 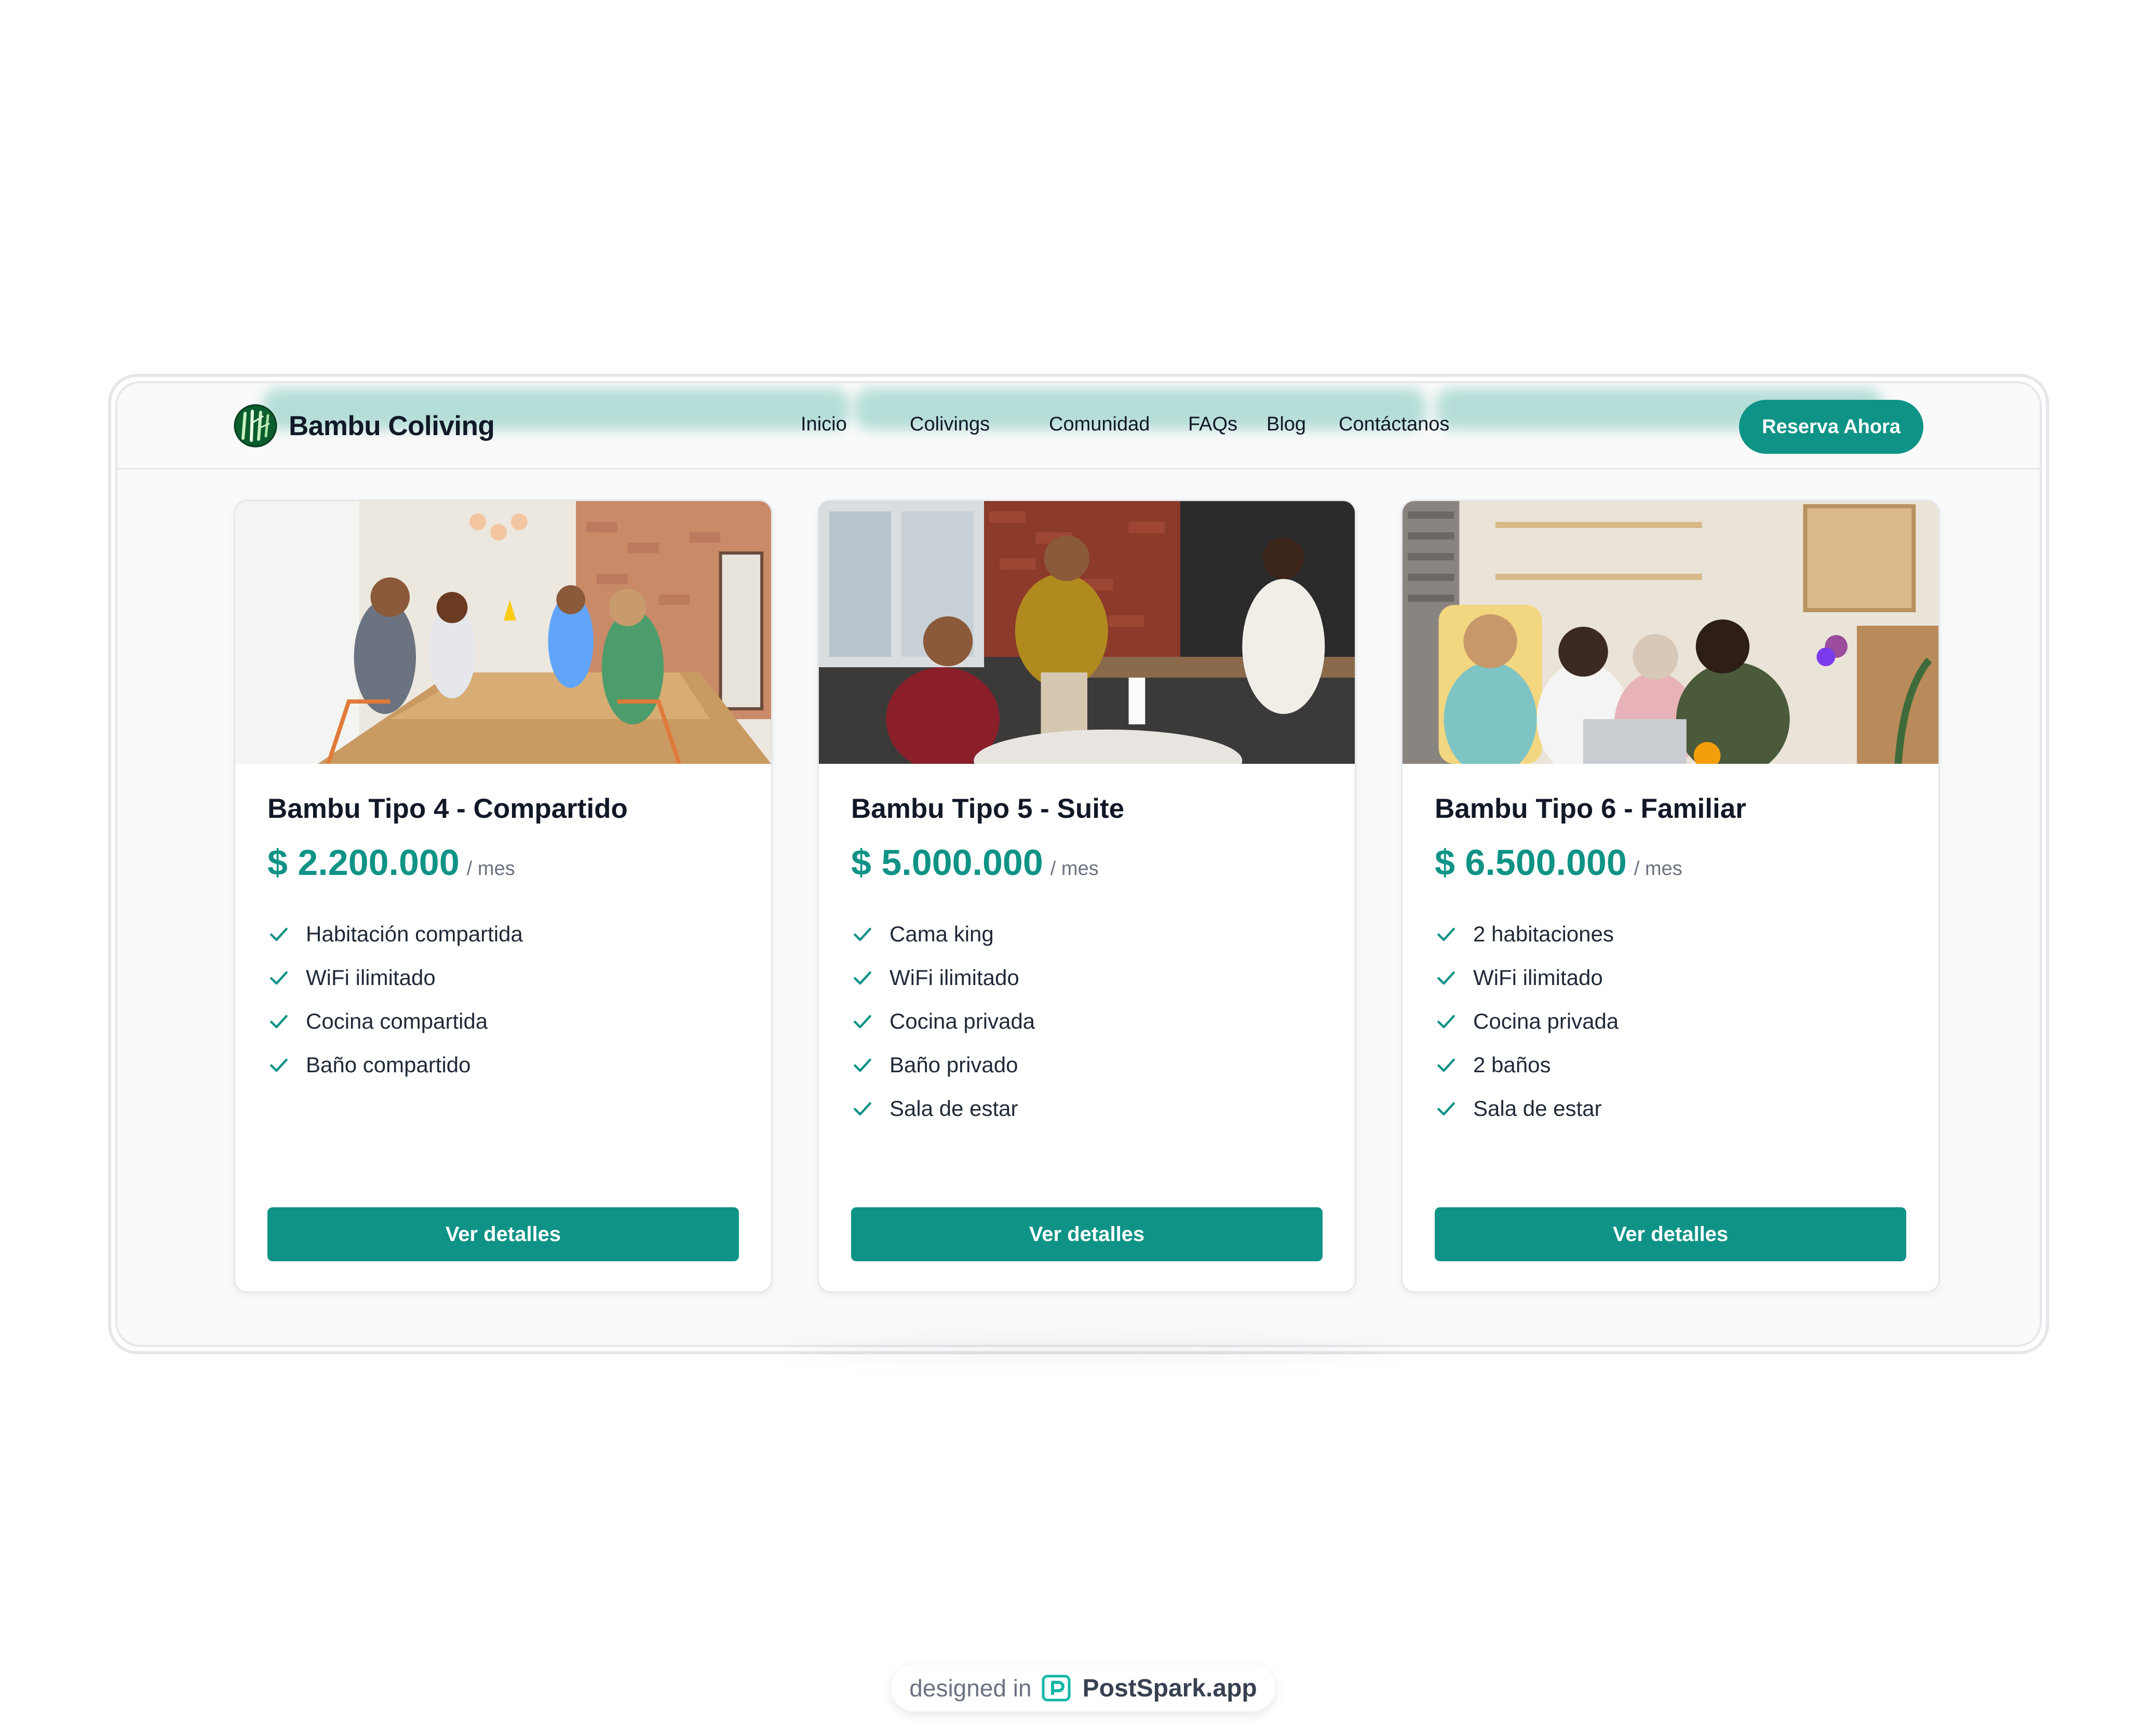 What do you see at coordinates (1056, 1688) in the screenshot?
I see `postspark-icon` at bounding box center [1056, 1688].